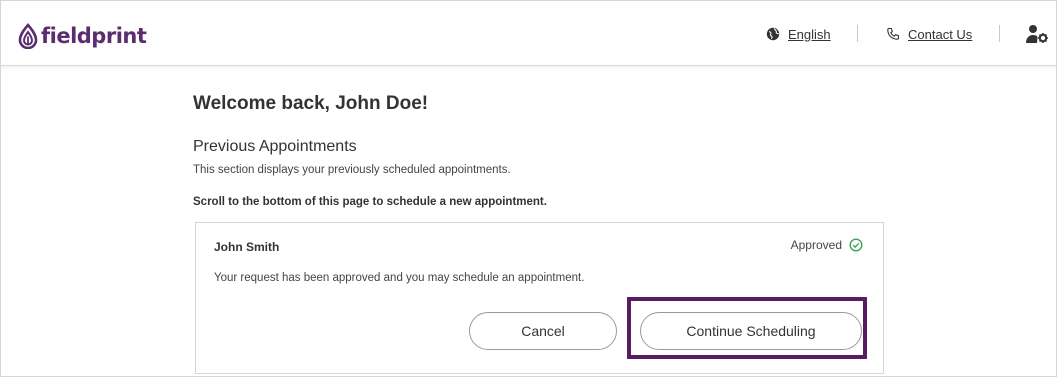 This screenshot has height=377, width=1057. I want to click on contact-us-link: Contact Us, so click(940, 34).